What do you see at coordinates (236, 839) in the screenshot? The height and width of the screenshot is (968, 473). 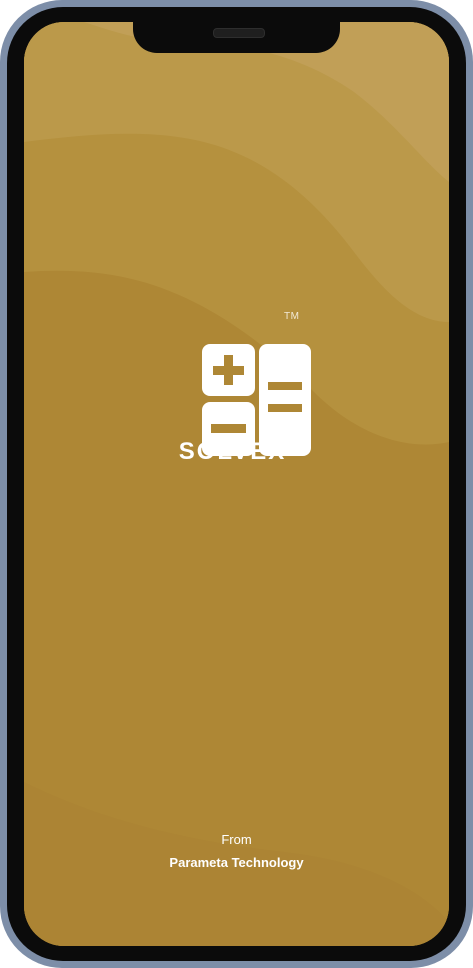 I see `footer-from-label: From` at bounding box center [236, 839].